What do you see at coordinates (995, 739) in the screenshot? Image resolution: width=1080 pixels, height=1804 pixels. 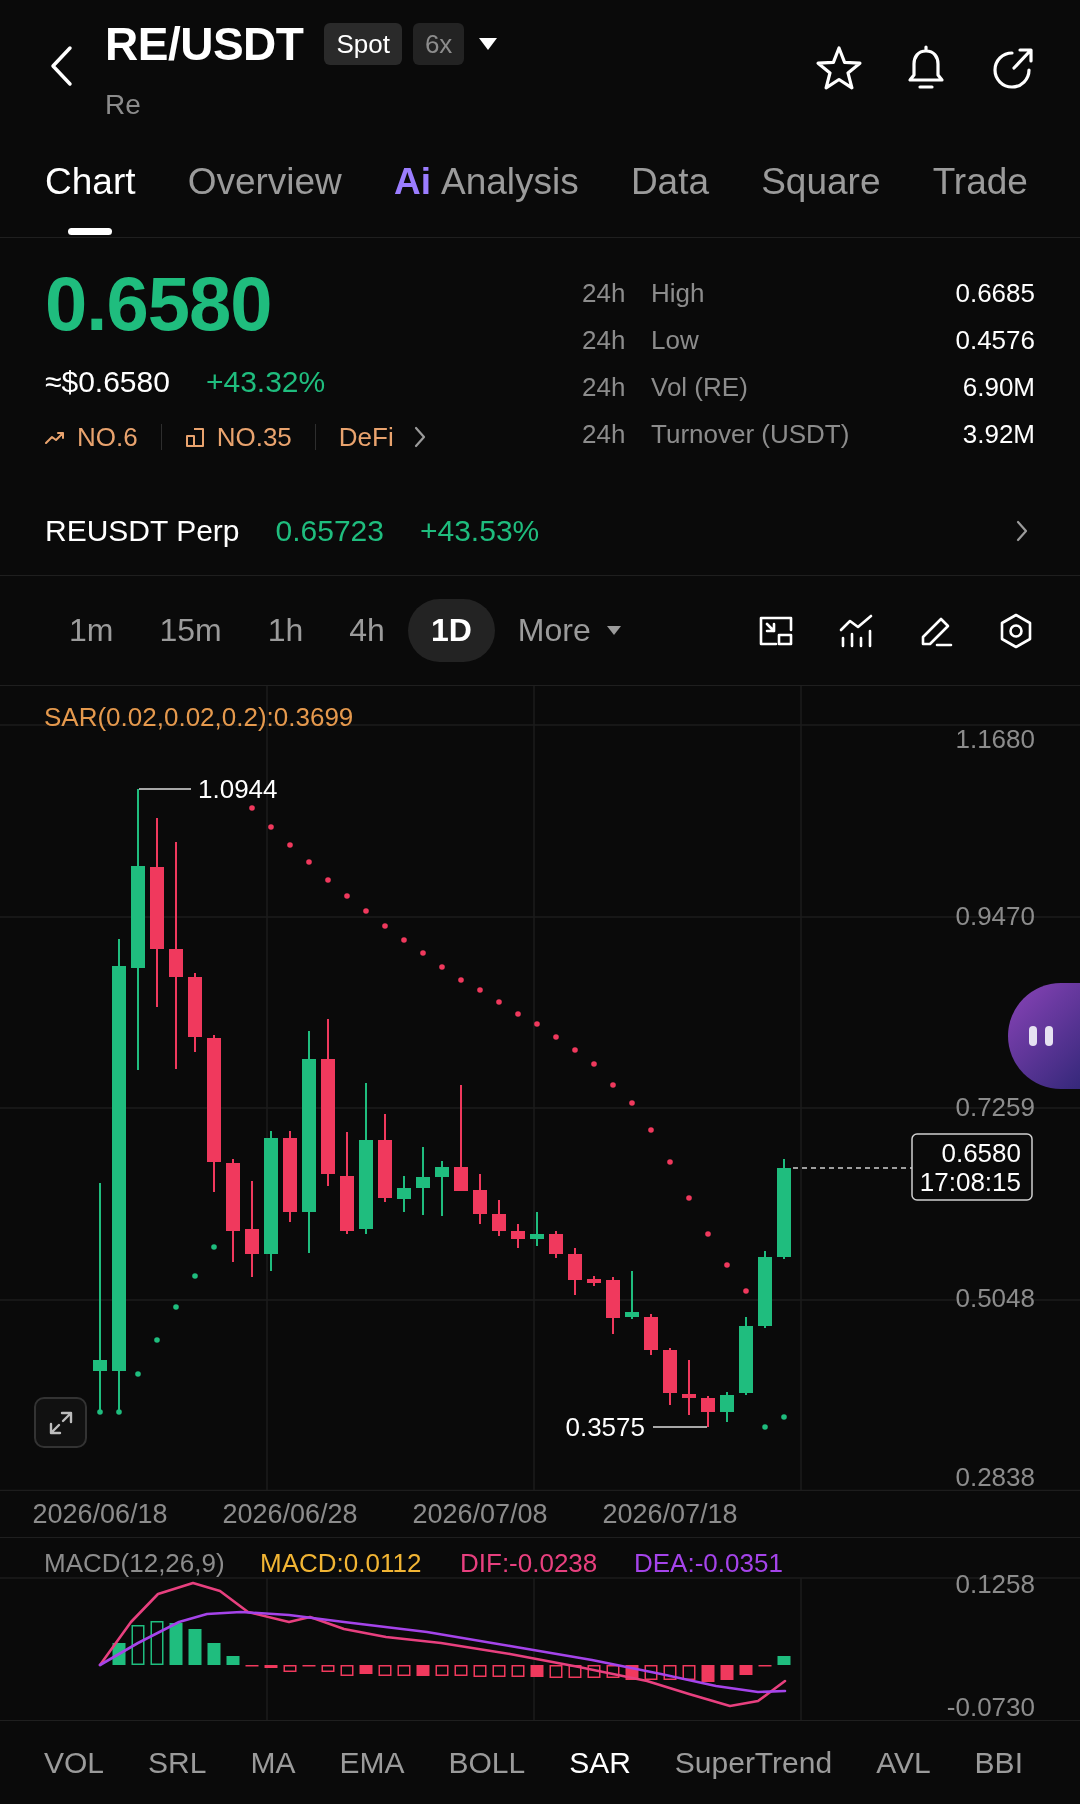 I see `price-axis-label: 1.1680` at bounding box center [995, 739].